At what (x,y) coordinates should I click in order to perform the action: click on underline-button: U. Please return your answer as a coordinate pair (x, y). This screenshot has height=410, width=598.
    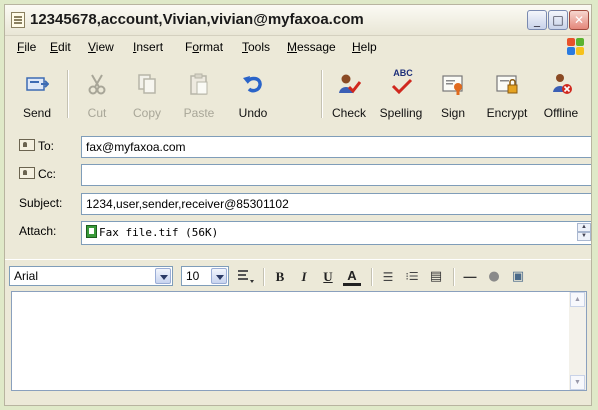
    Looking at the image, I should click on (328, 277).